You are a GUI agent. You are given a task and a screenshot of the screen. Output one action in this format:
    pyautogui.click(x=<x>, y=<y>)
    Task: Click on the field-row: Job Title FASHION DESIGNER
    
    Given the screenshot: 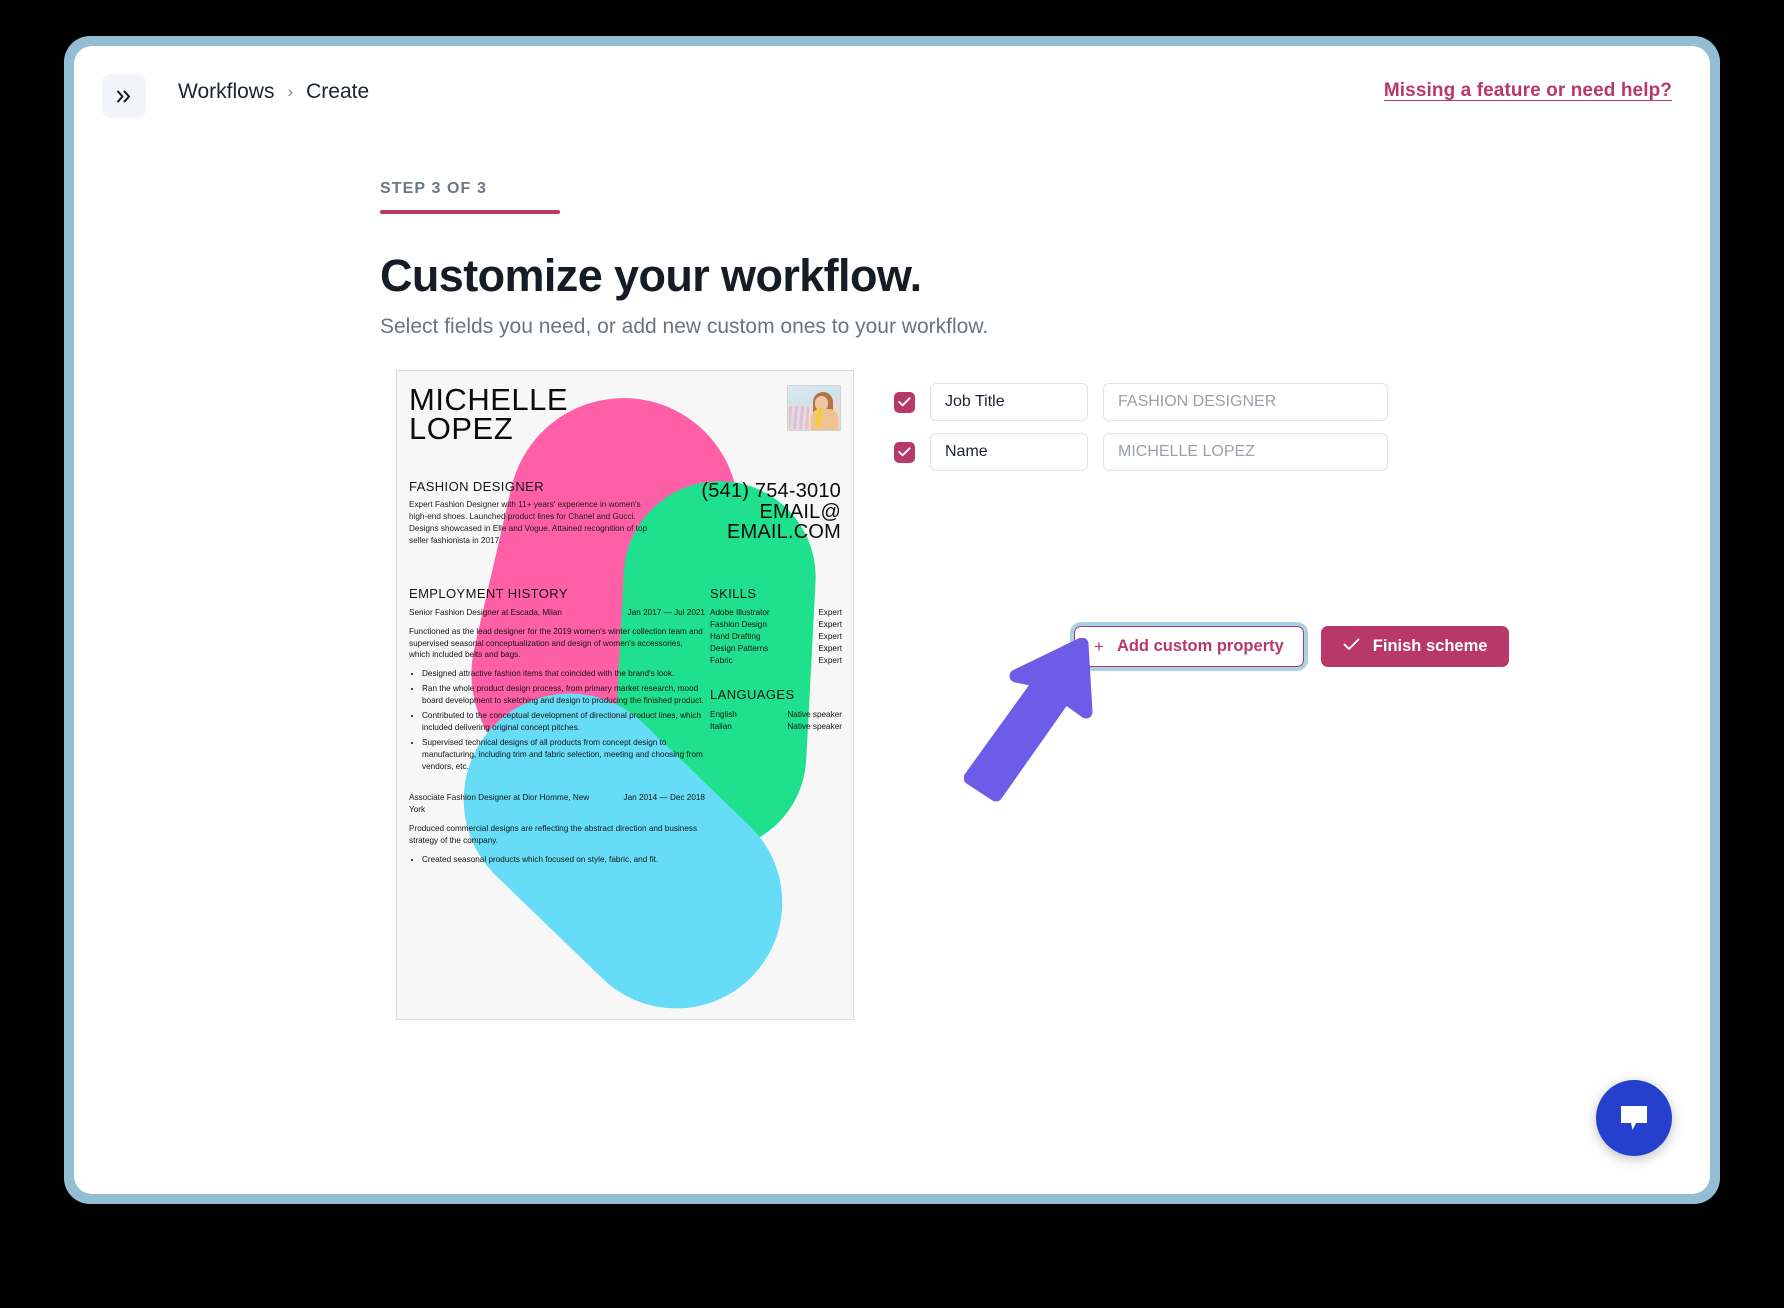 What is the action you would take?
    pyautogui.click(x=1141, y=402)
    